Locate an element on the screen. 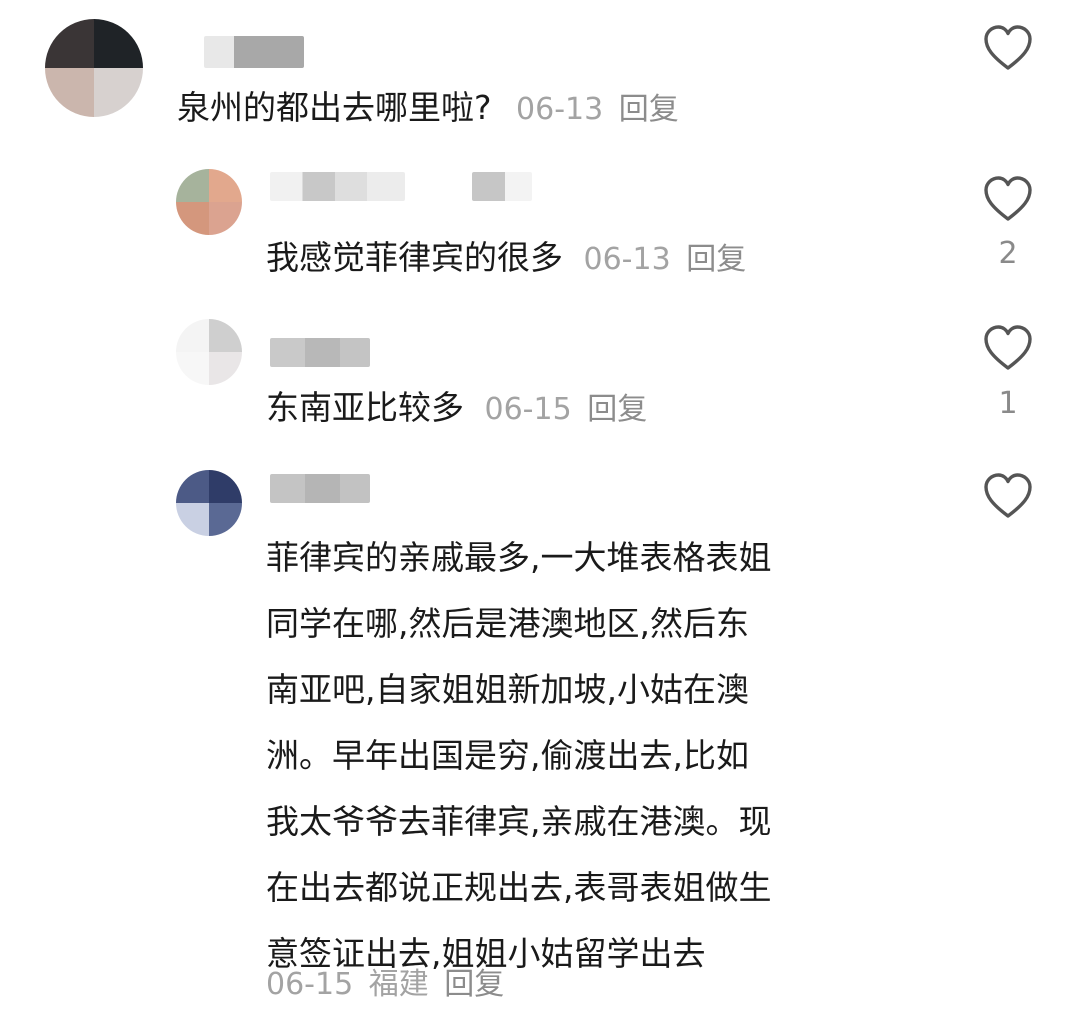 The image size is (1080, 1015). comment-text-row: 泉州的都出去哪里啦? 06-13 回复 is located at coordinates (428, 109).